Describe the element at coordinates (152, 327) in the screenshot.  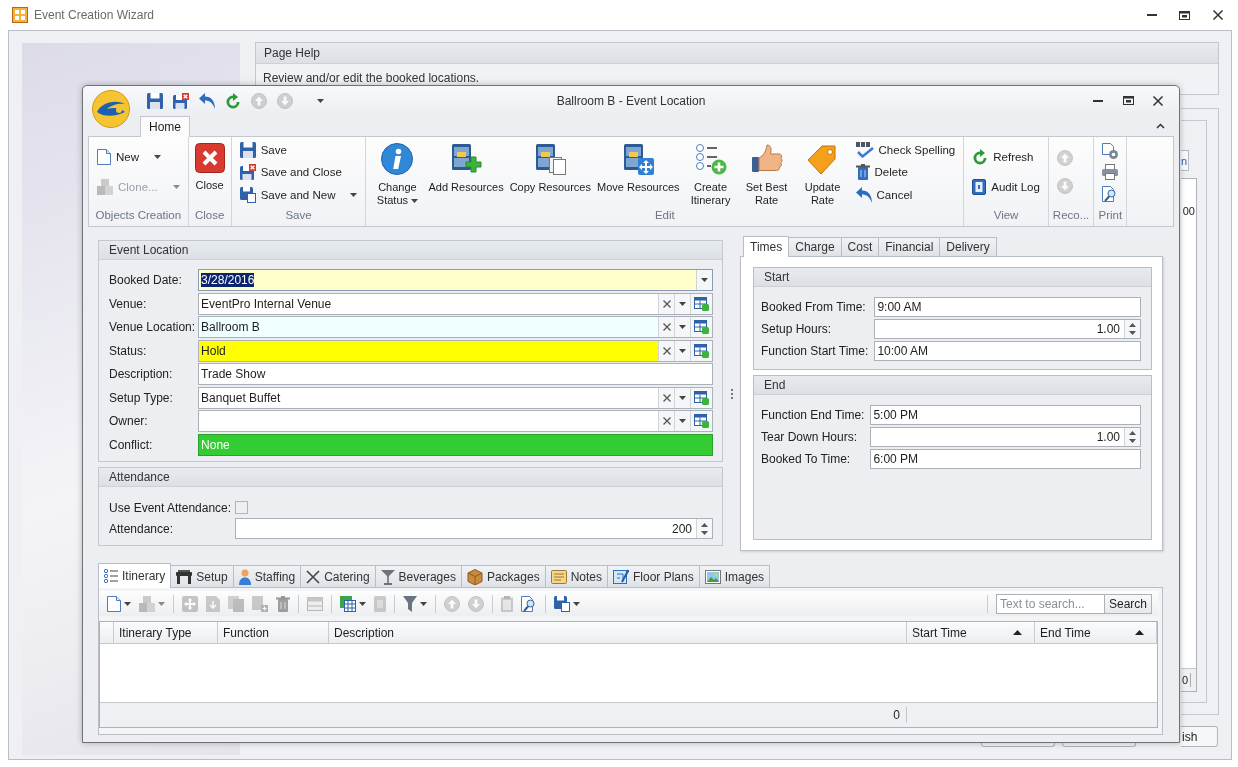
I see `field-label: Venue Location:` at that location.